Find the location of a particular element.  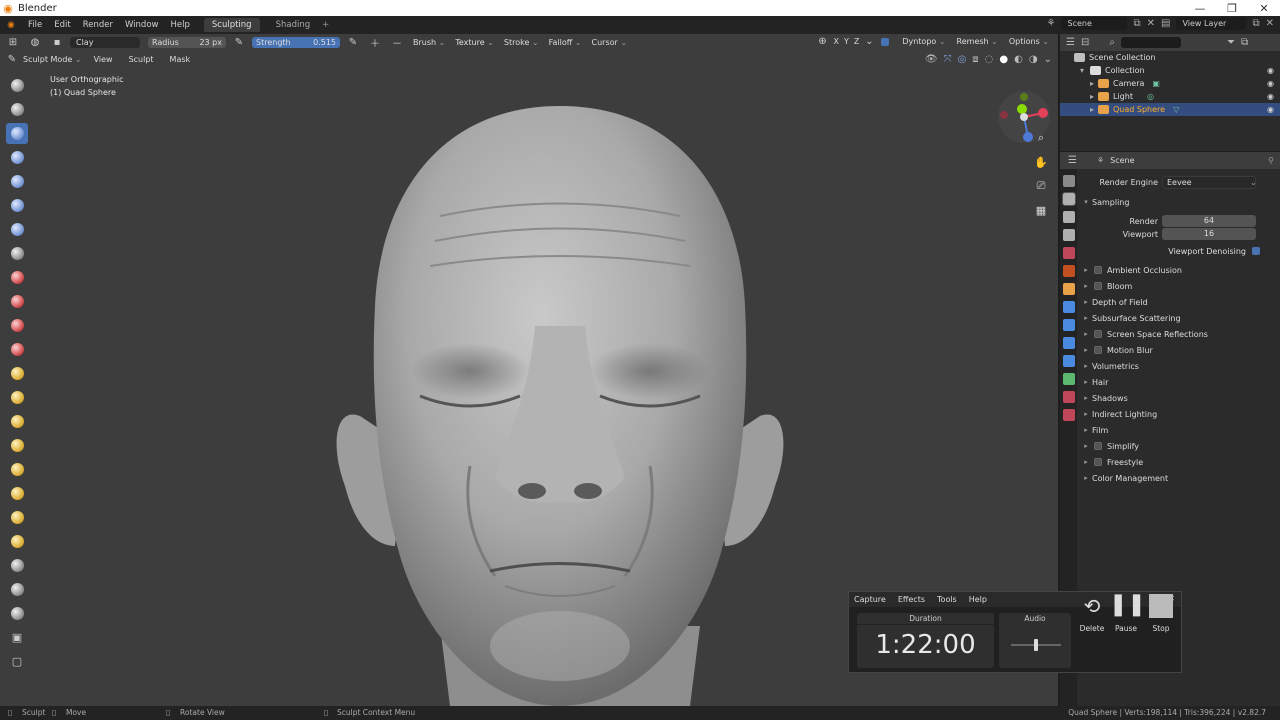

delete-view-layer-icon: ✕ is located at coordinates (1270, 23).